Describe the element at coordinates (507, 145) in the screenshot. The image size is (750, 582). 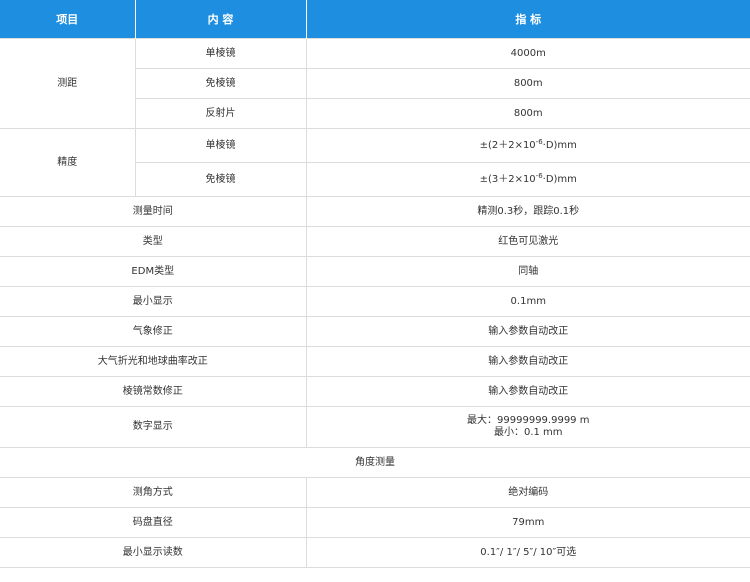
I see `spec-base: ±(2＋2×10` at that location.